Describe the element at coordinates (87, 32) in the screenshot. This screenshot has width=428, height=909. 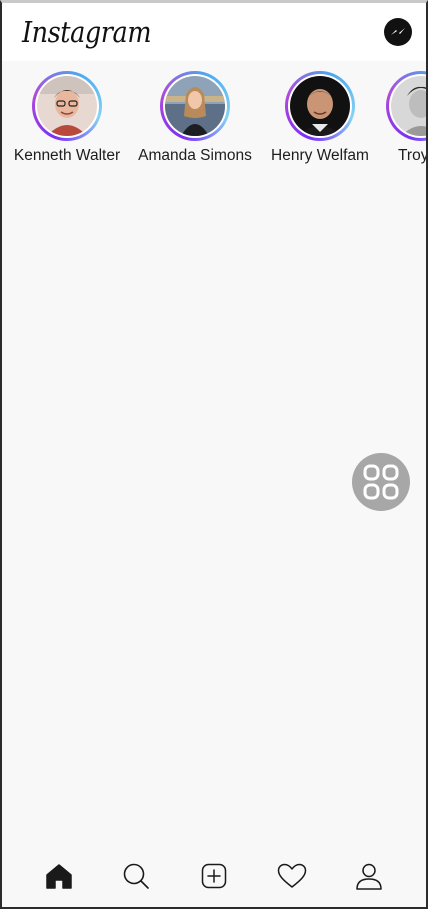
I see `instagram-logo: Instagram` at that location.